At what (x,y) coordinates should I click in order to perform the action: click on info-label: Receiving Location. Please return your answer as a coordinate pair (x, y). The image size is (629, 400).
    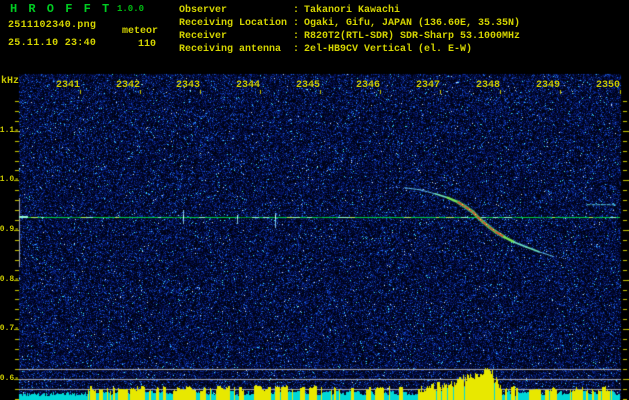
    Looking at the image, I should click on (233, 23).